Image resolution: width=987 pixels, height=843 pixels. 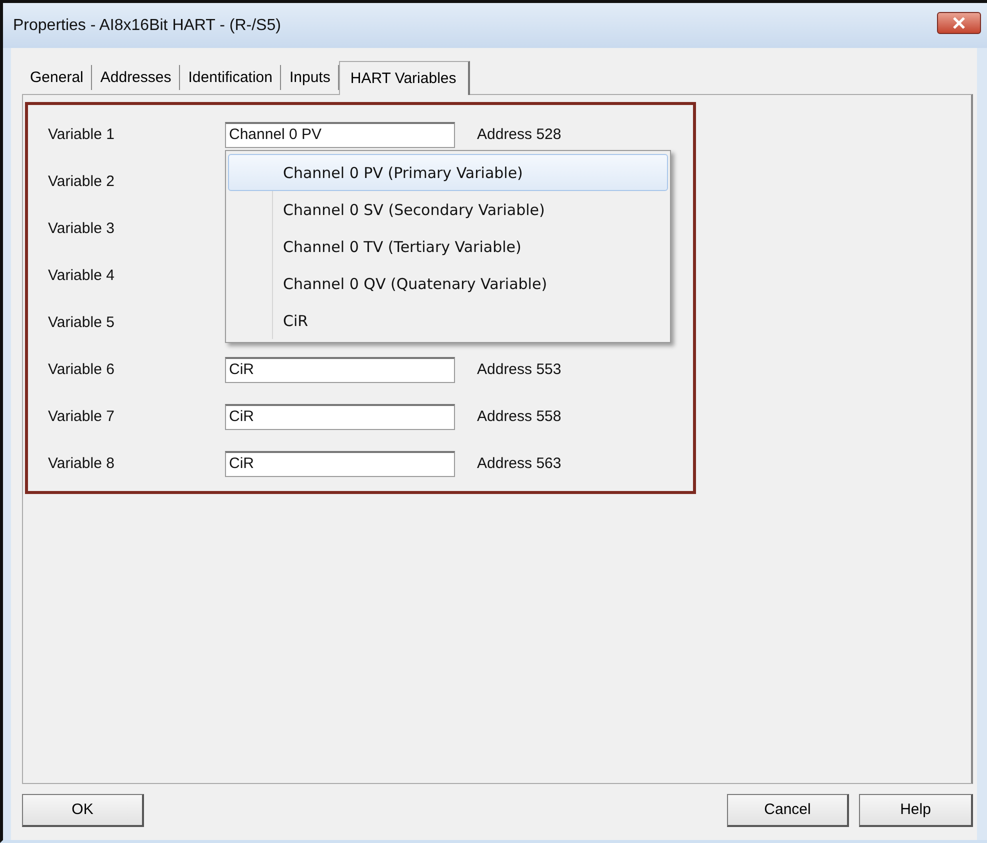 I want to click on close-button, so click(x=959, y=23).